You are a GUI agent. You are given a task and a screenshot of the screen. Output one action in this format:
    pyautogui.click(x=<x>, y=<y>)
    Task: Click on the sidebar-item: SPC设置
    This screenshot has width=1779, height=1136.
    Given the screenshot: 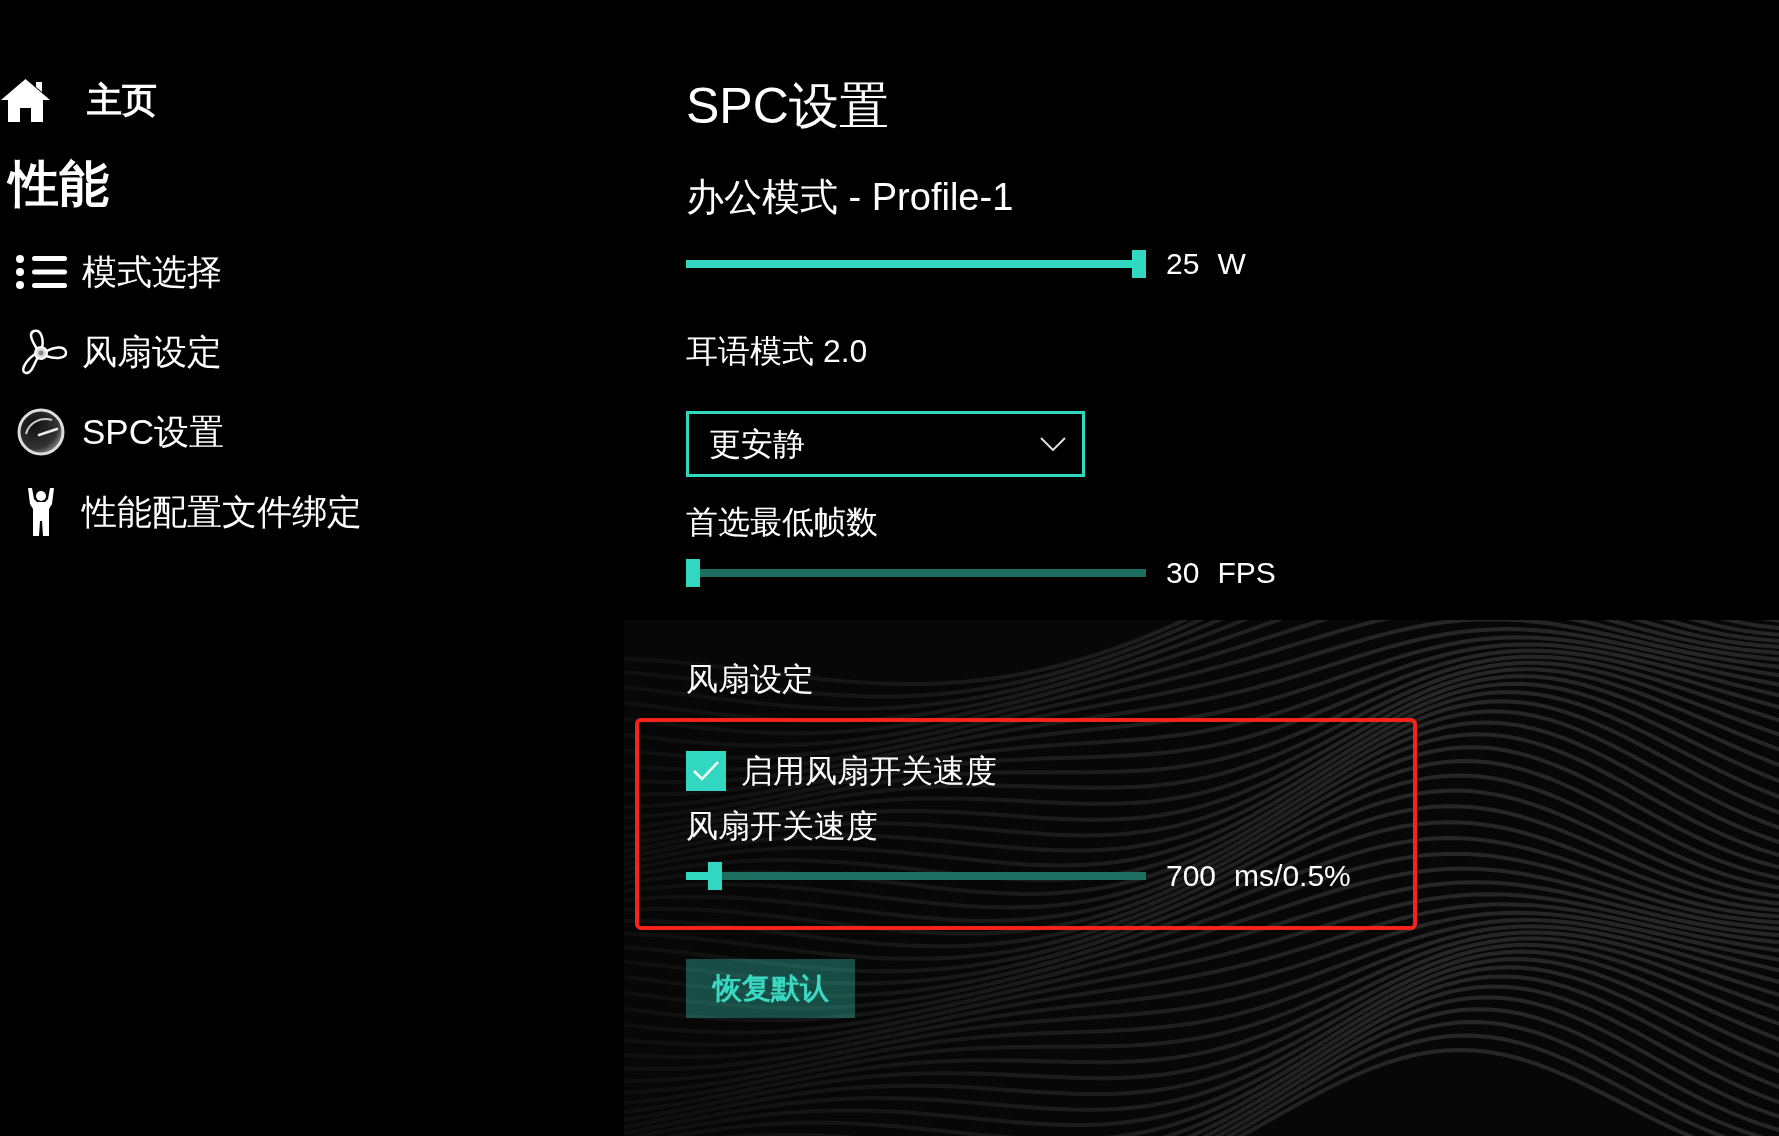 What is the action you would take?
    pyautogui.click(x=112, y=432)
    